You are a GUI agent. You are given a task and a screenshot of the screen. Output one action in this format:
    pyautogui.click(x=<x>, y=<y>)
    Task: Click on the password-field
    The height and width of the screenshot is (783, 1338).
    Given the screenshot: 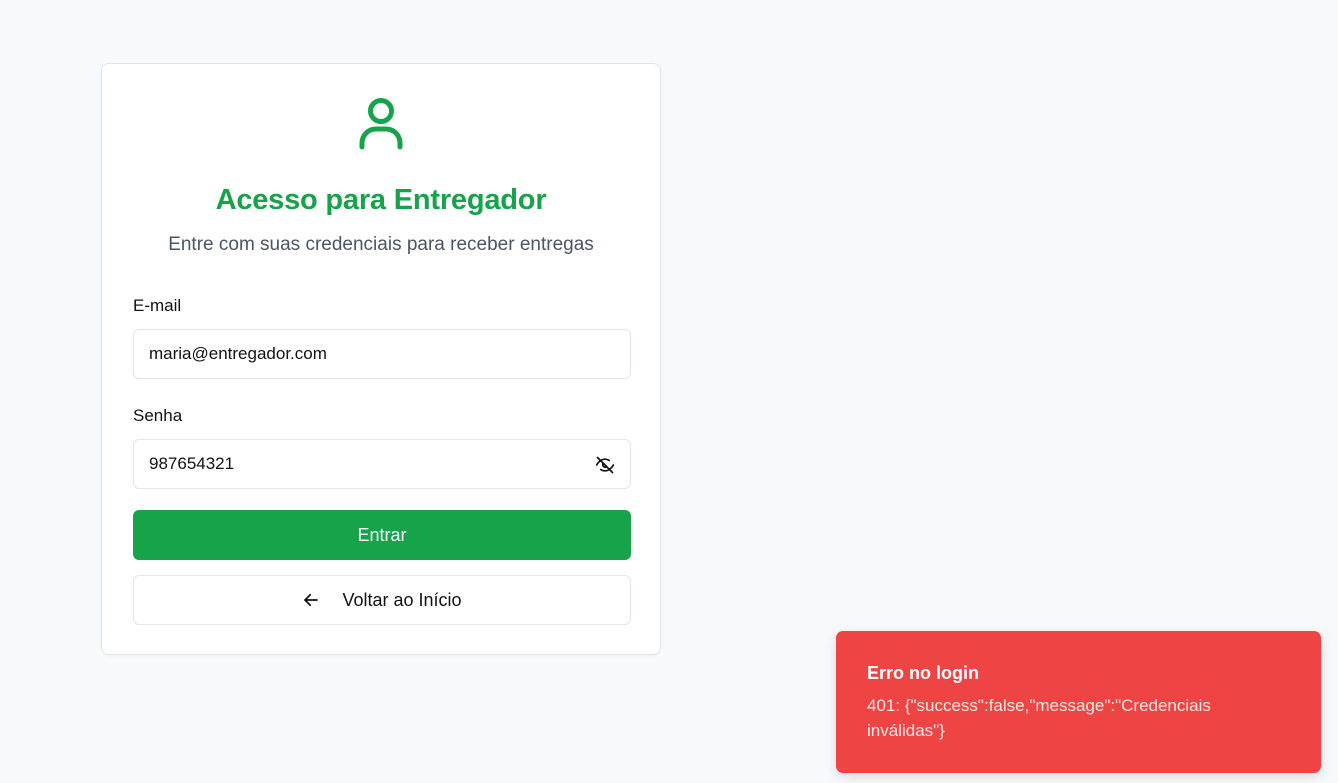 What is the action you would take?
    pyautogui.click(x=382, y=464)
    